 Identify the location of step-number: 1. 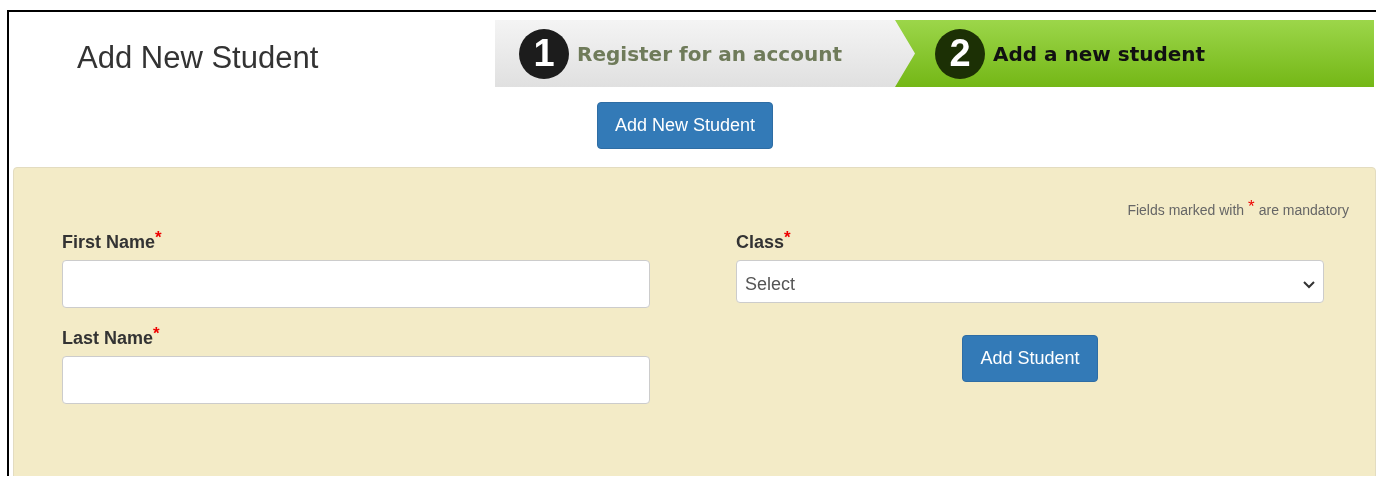
(544, 53).